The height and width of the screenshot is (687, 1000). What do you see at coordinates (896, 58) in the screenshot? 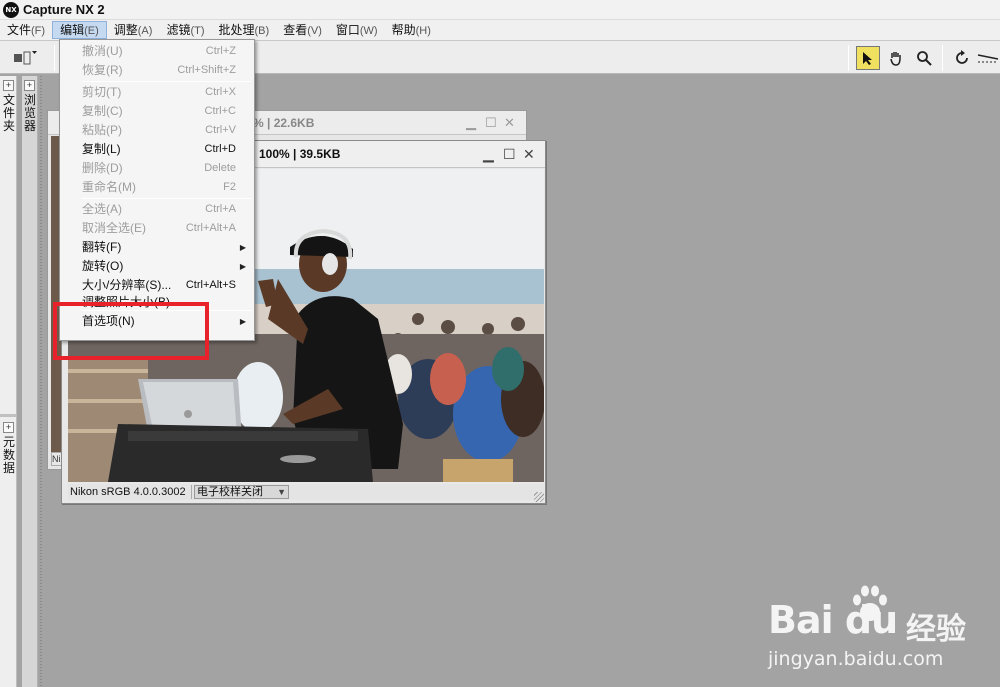
I see `hand-icon` at bounding box center [896, 58].